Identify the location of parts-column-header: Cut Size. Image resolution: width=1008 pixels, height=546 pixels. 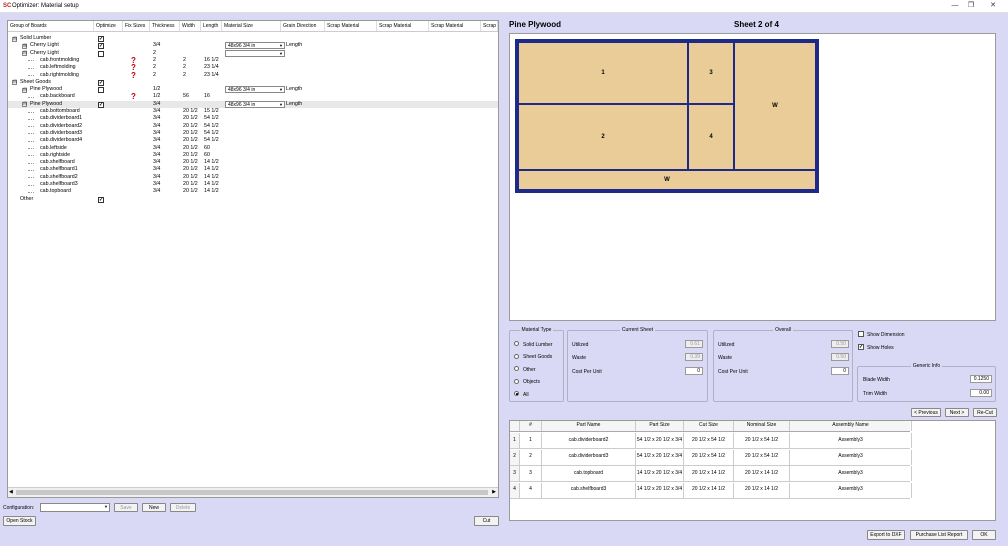
(709, 426).